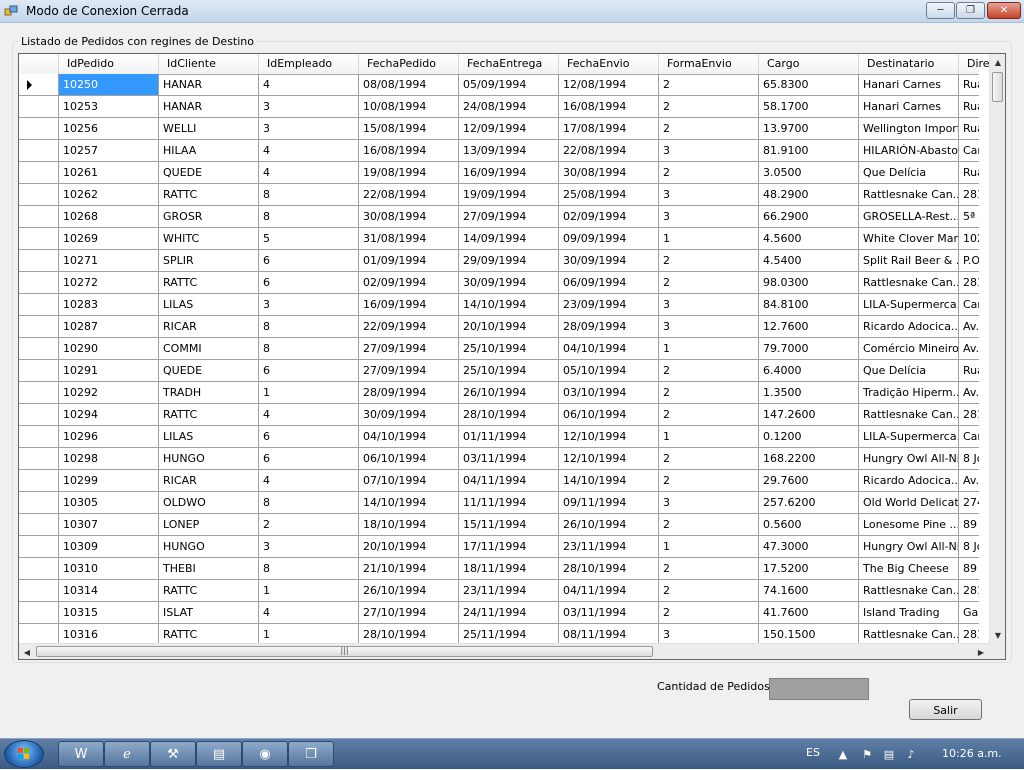  What do you see at coordinates (409, 261) in the screenshot?
I see `table-cell: 01/09/1994` at bounding box center [409, 261].